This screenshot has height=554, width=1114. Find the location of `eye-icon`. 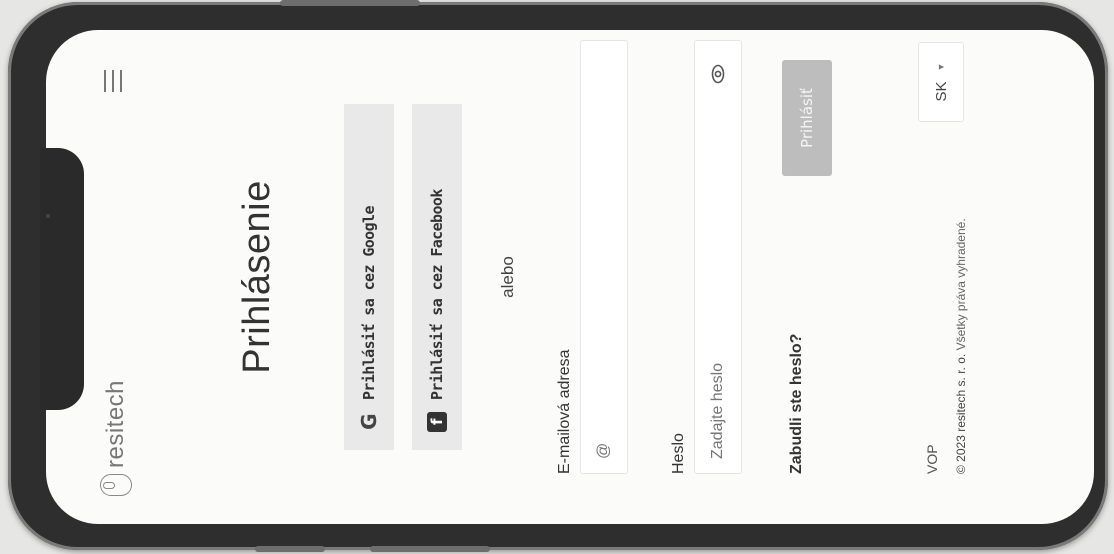

eye-icon is located at coordinates (718, 74).